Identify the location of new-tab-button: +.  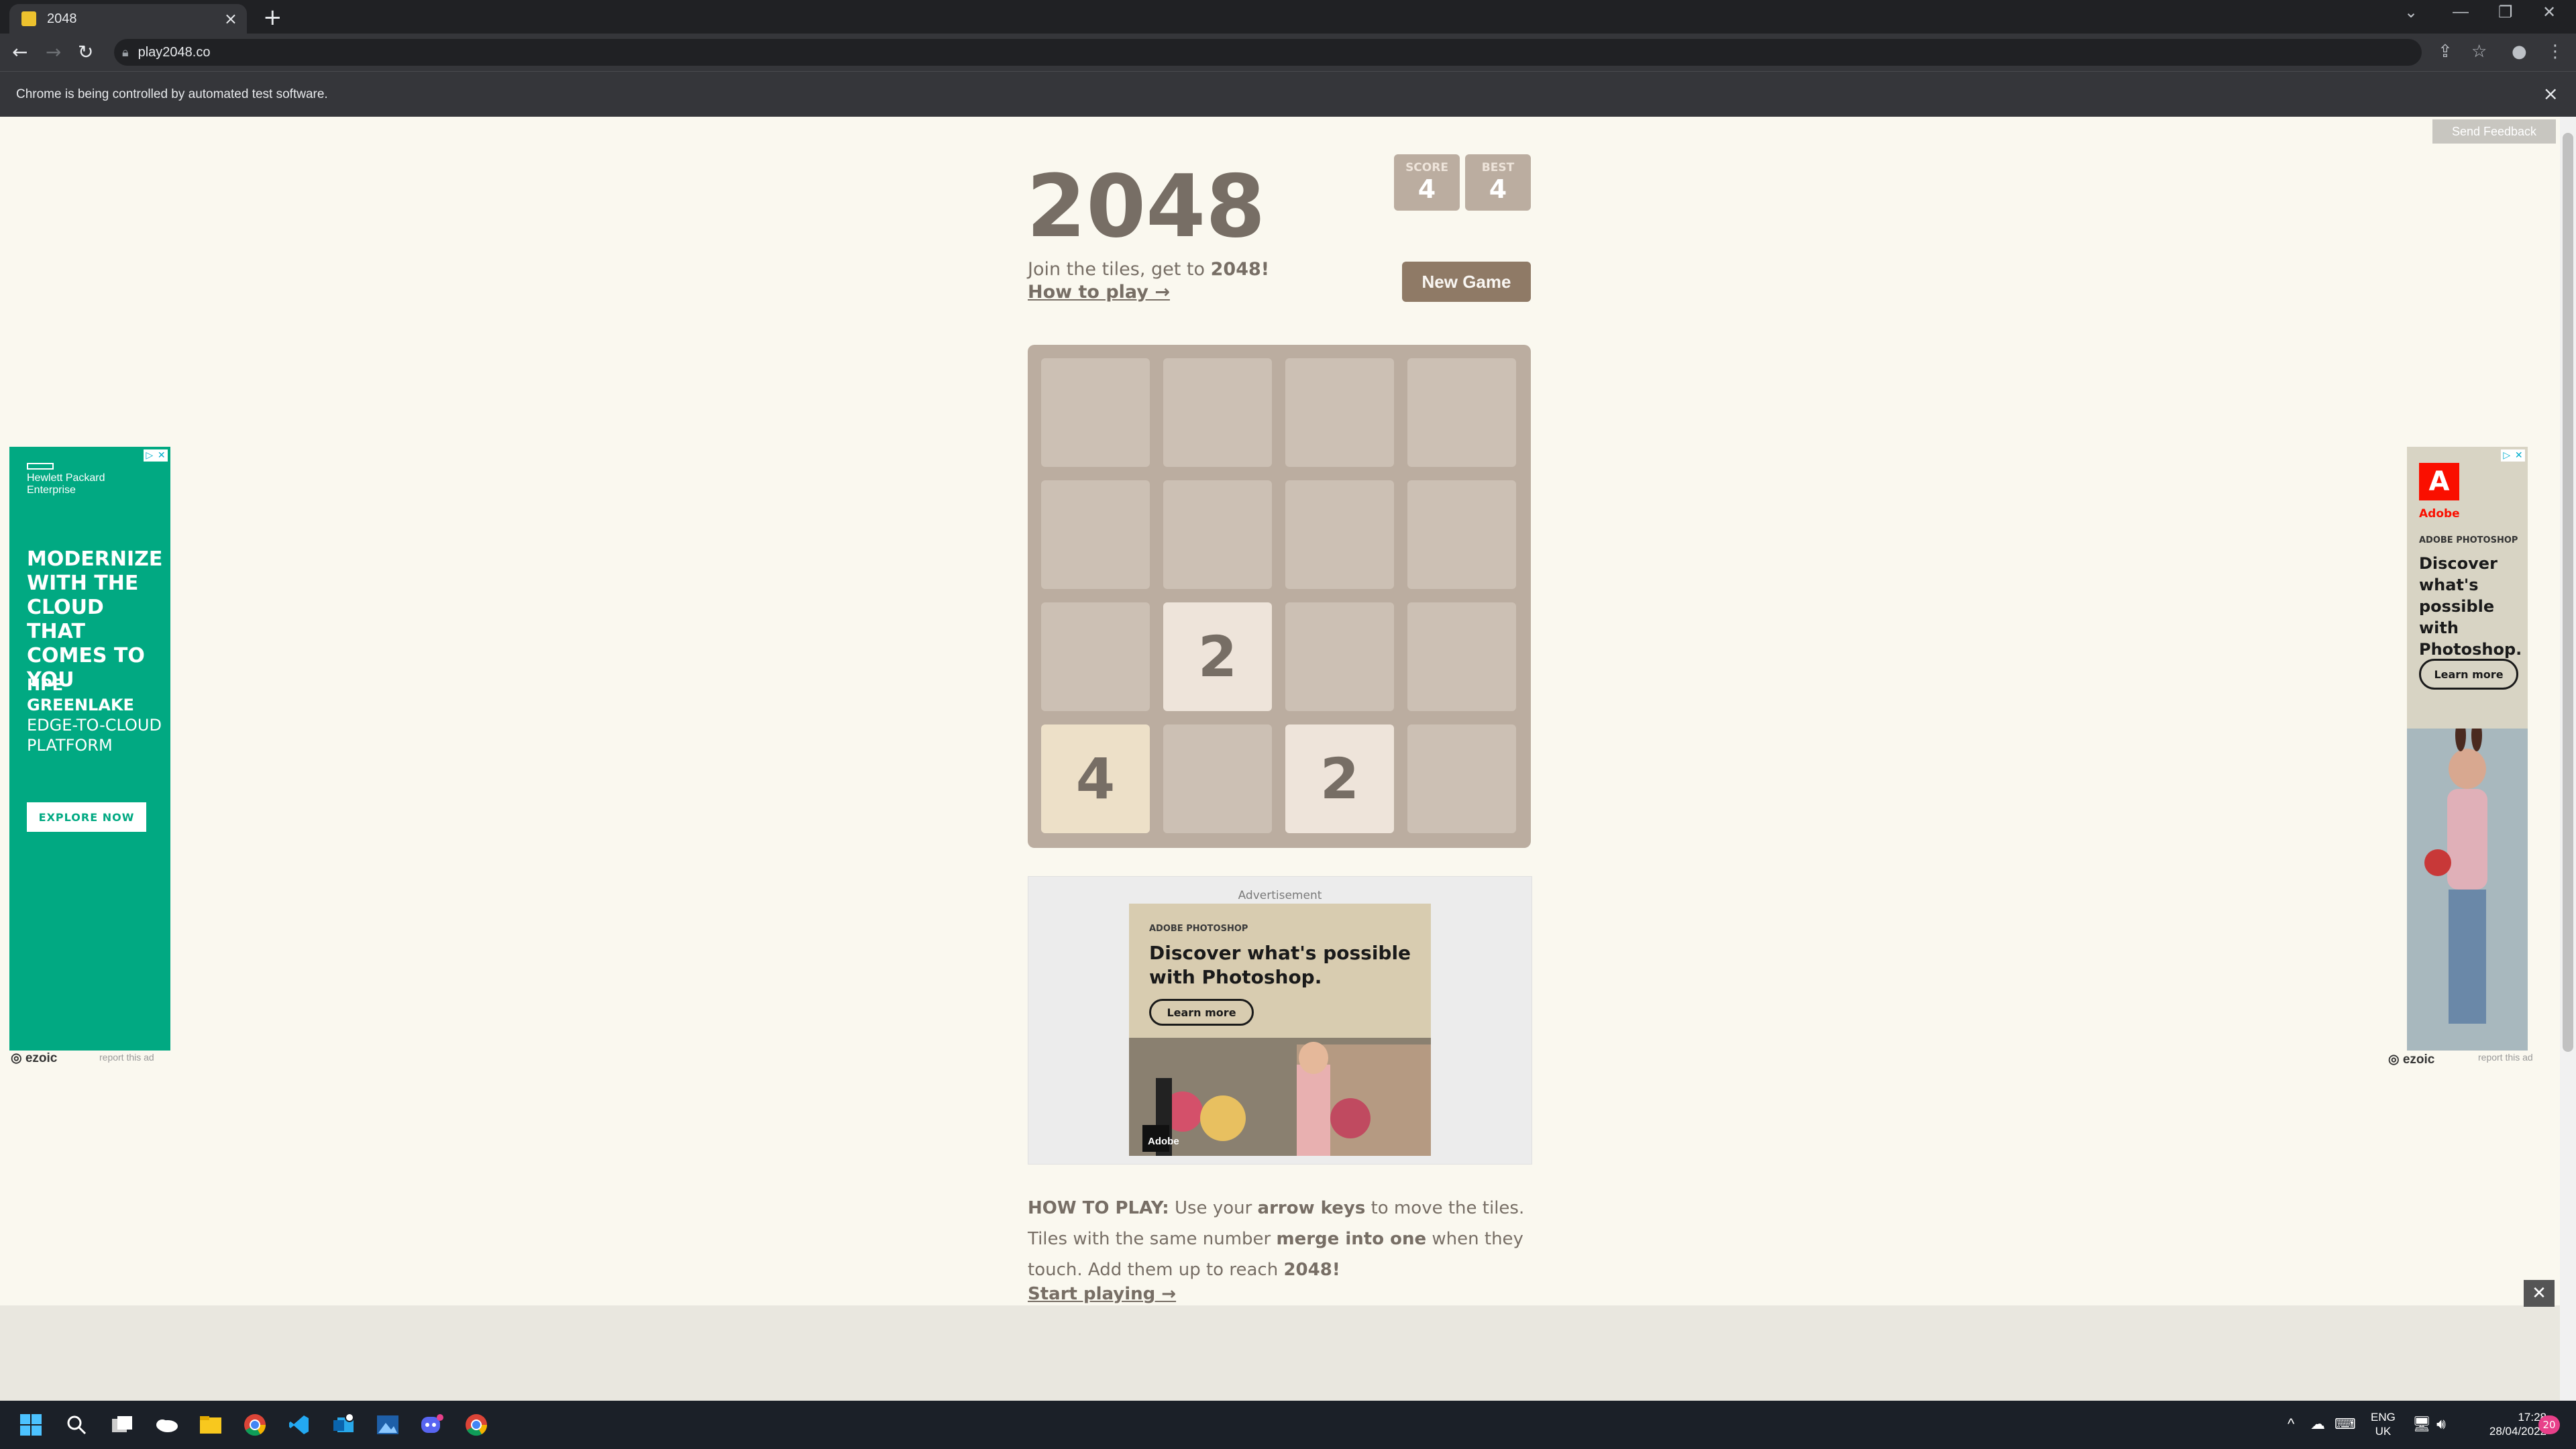
(272, 17).